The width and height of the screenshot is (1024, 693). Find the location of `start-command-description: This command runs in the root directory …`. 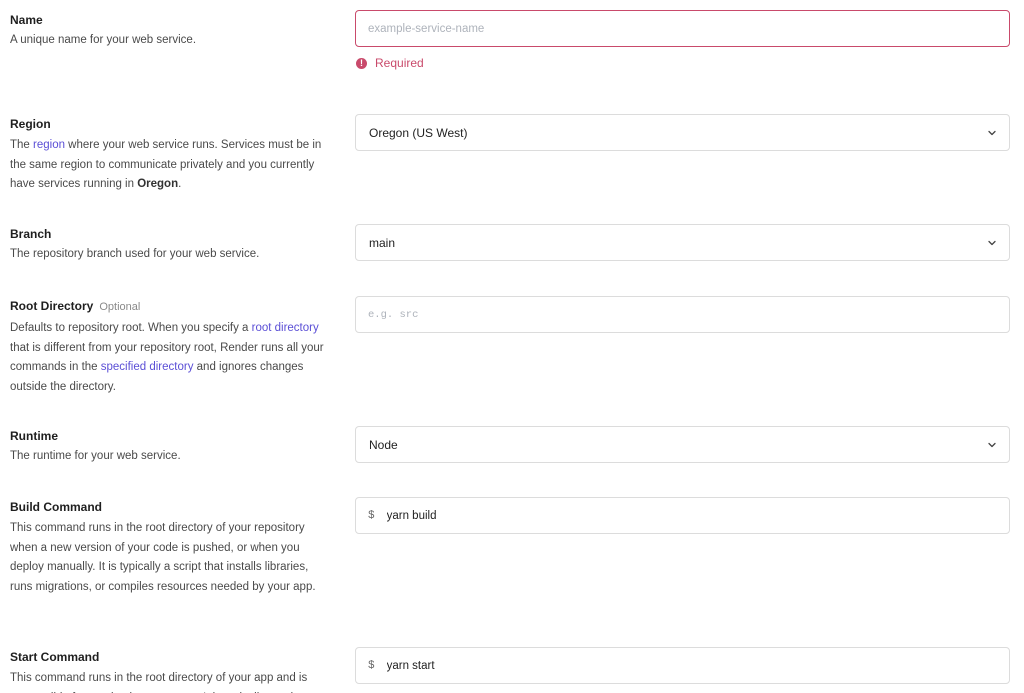

start-command-description: This command runs in the root directory … is located at coordinates (159, 682).